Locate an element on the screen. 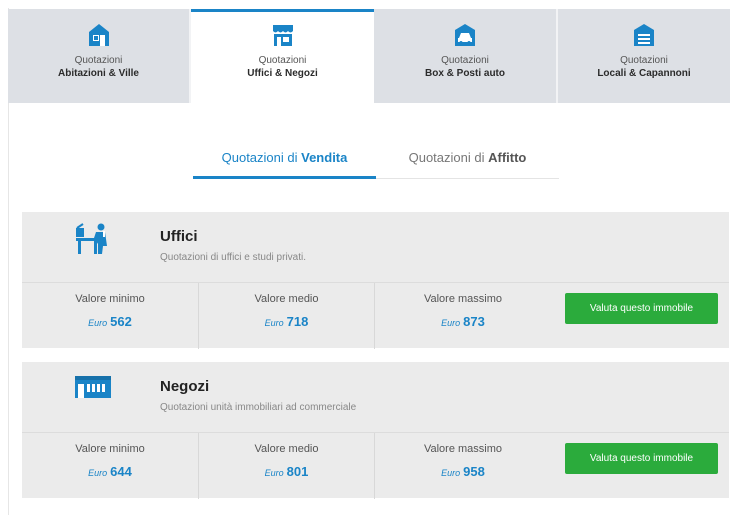 The image size is (730, 515). stat-value: Euro 644 is located at coordinates (110, 471).